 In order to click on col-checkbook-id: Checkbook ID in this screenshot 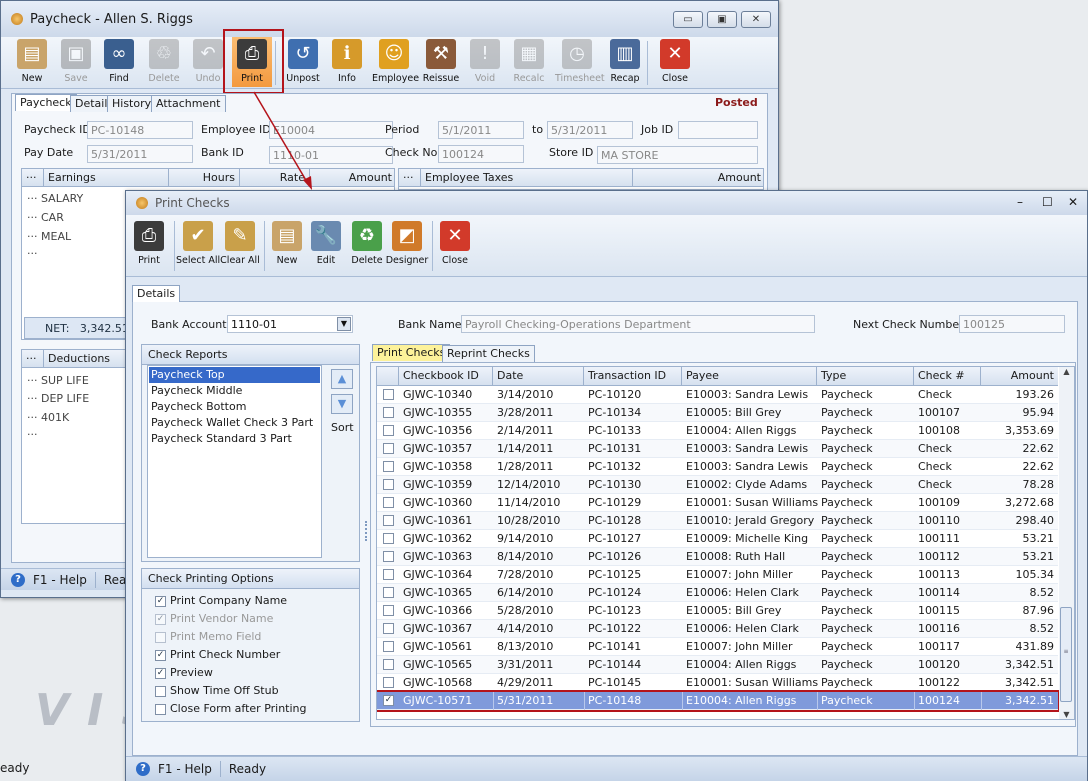, I will do `click(446, 376)`.